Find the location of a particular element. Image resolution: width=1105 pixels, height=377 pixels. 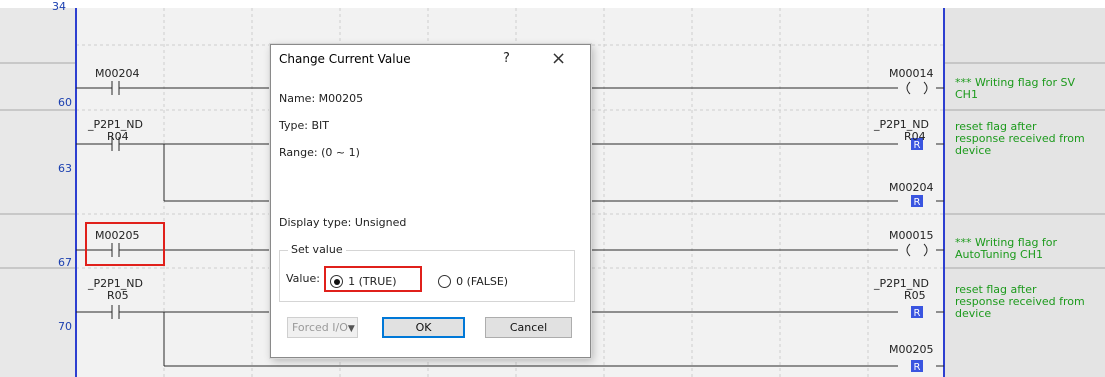

comment-line: AutoTuning CH1 is located at coordinates (999, 254).